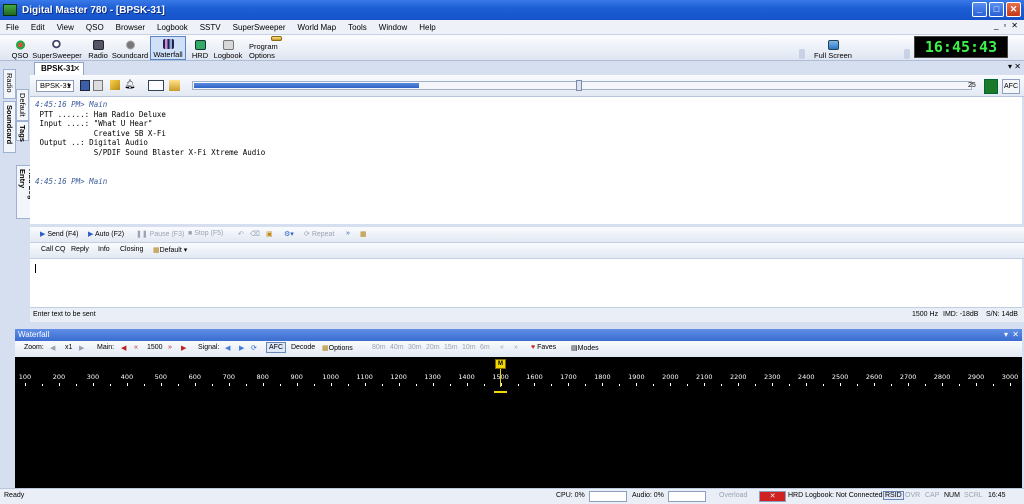 This screenshot has width=1024, height=504. Describe the element at coordinates (254, 348) in the screenshot. I see `signal-refresh-icon: ⟳` at that location.